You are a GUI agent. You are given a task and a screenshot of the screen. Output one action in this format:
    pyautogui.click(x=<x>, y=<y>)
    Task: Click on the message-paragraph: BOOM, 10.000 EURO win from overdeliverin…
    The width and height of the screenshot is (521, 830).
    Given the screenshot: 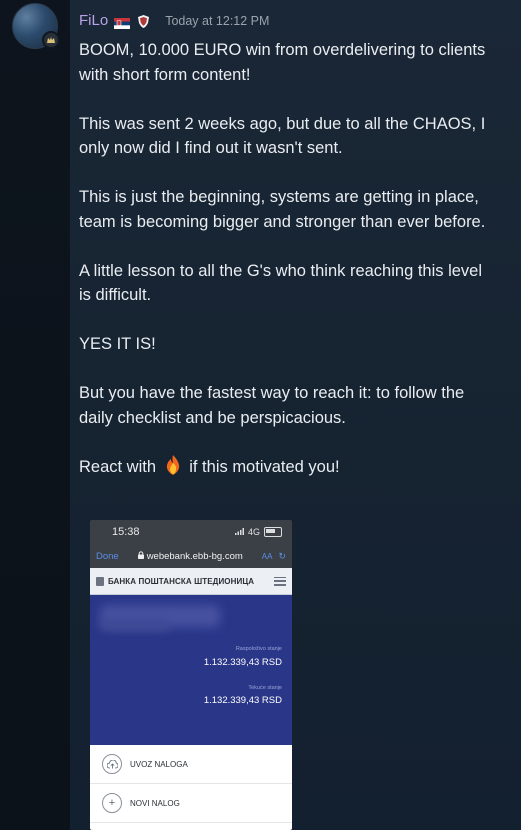 What is the action you would take?
    pyautogui.click(x=282, y=62)
    